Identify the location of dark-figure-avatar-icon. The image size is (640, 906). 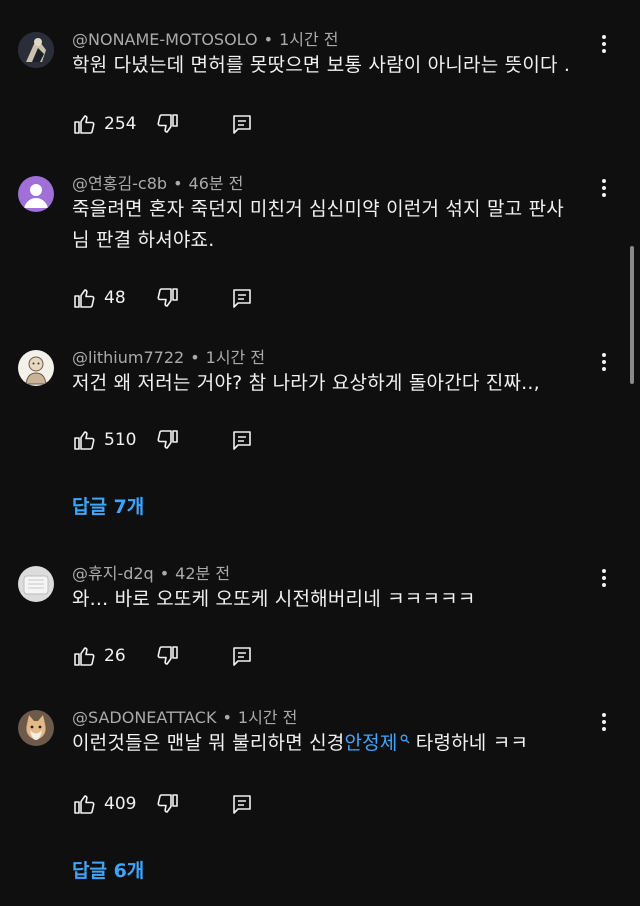
(36, 50).